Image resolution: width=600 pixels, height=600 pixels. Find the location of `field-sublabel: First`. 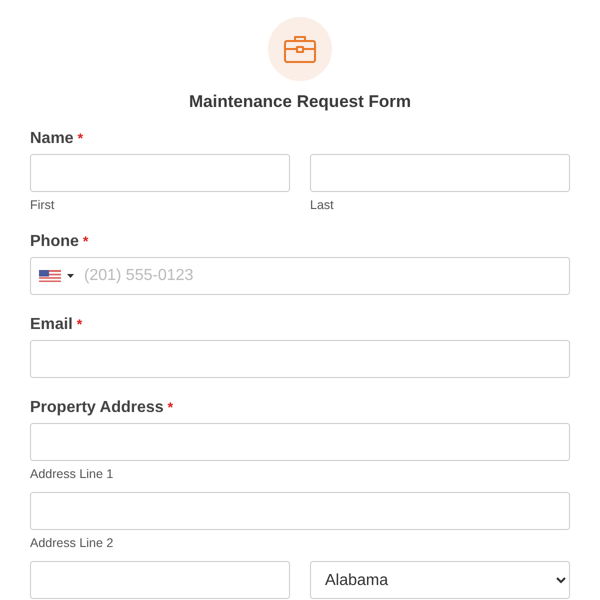

field-sublabel: First is located at coordinates (43, 205).